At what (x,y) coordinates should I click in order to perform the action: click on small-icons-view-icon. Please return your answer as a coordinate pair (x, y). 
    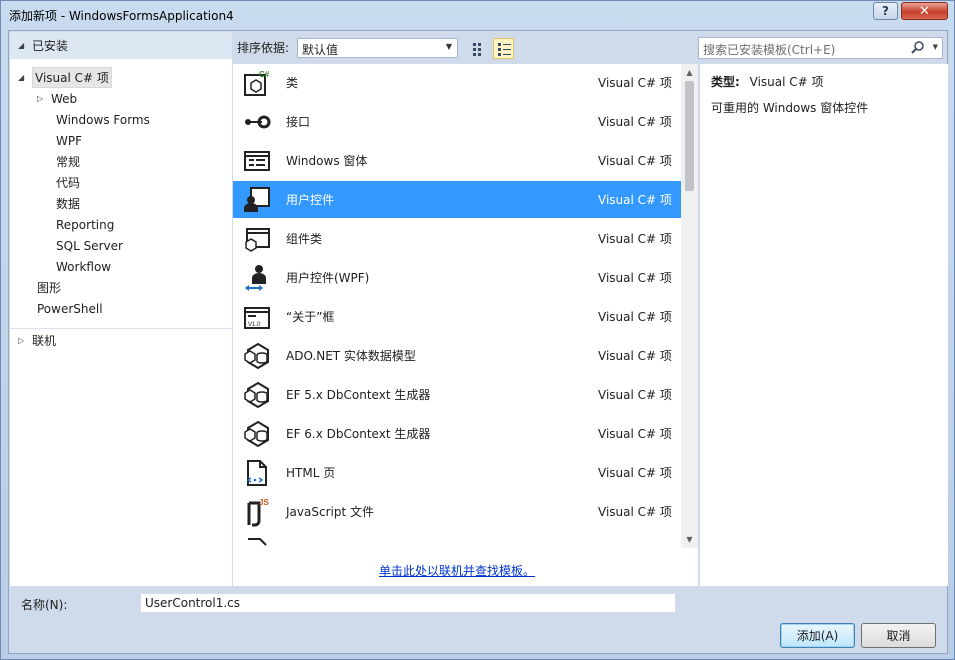
    Looking at the image, I should click on (476, 49).